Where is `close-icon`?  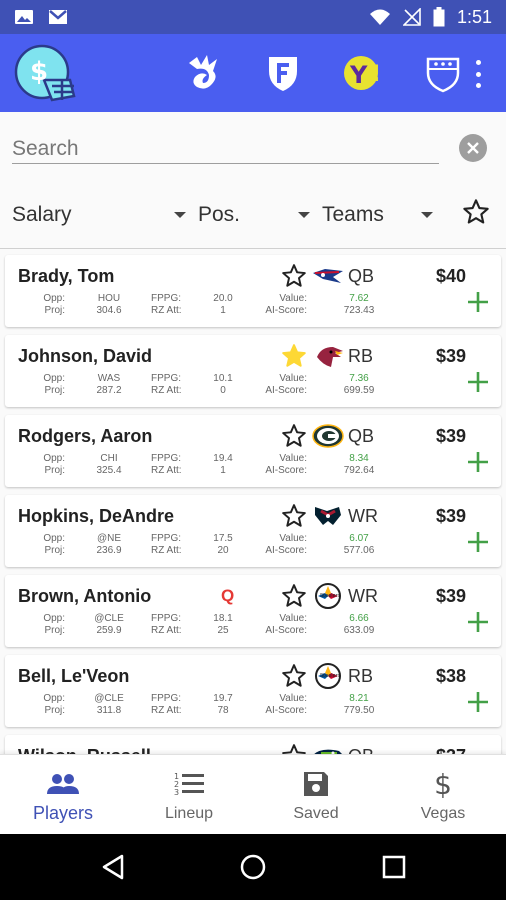 close-icon is located at coordinates (473, 148).